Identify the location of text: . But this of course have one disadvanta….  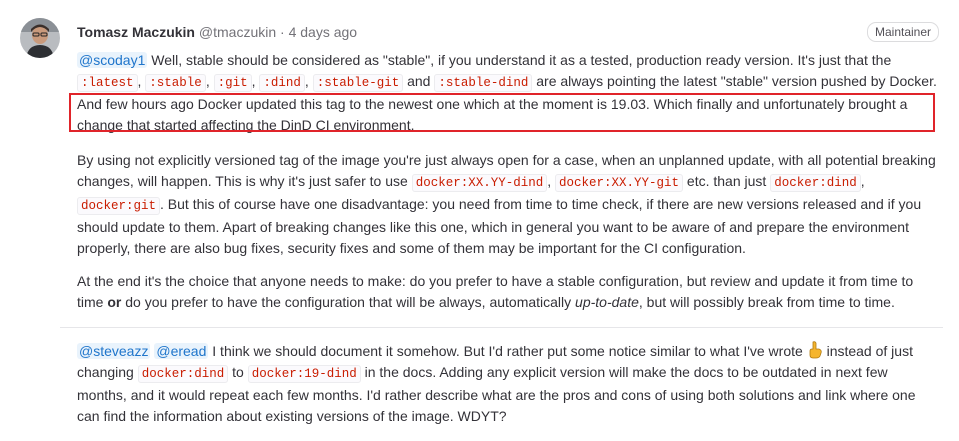
(499, 226).